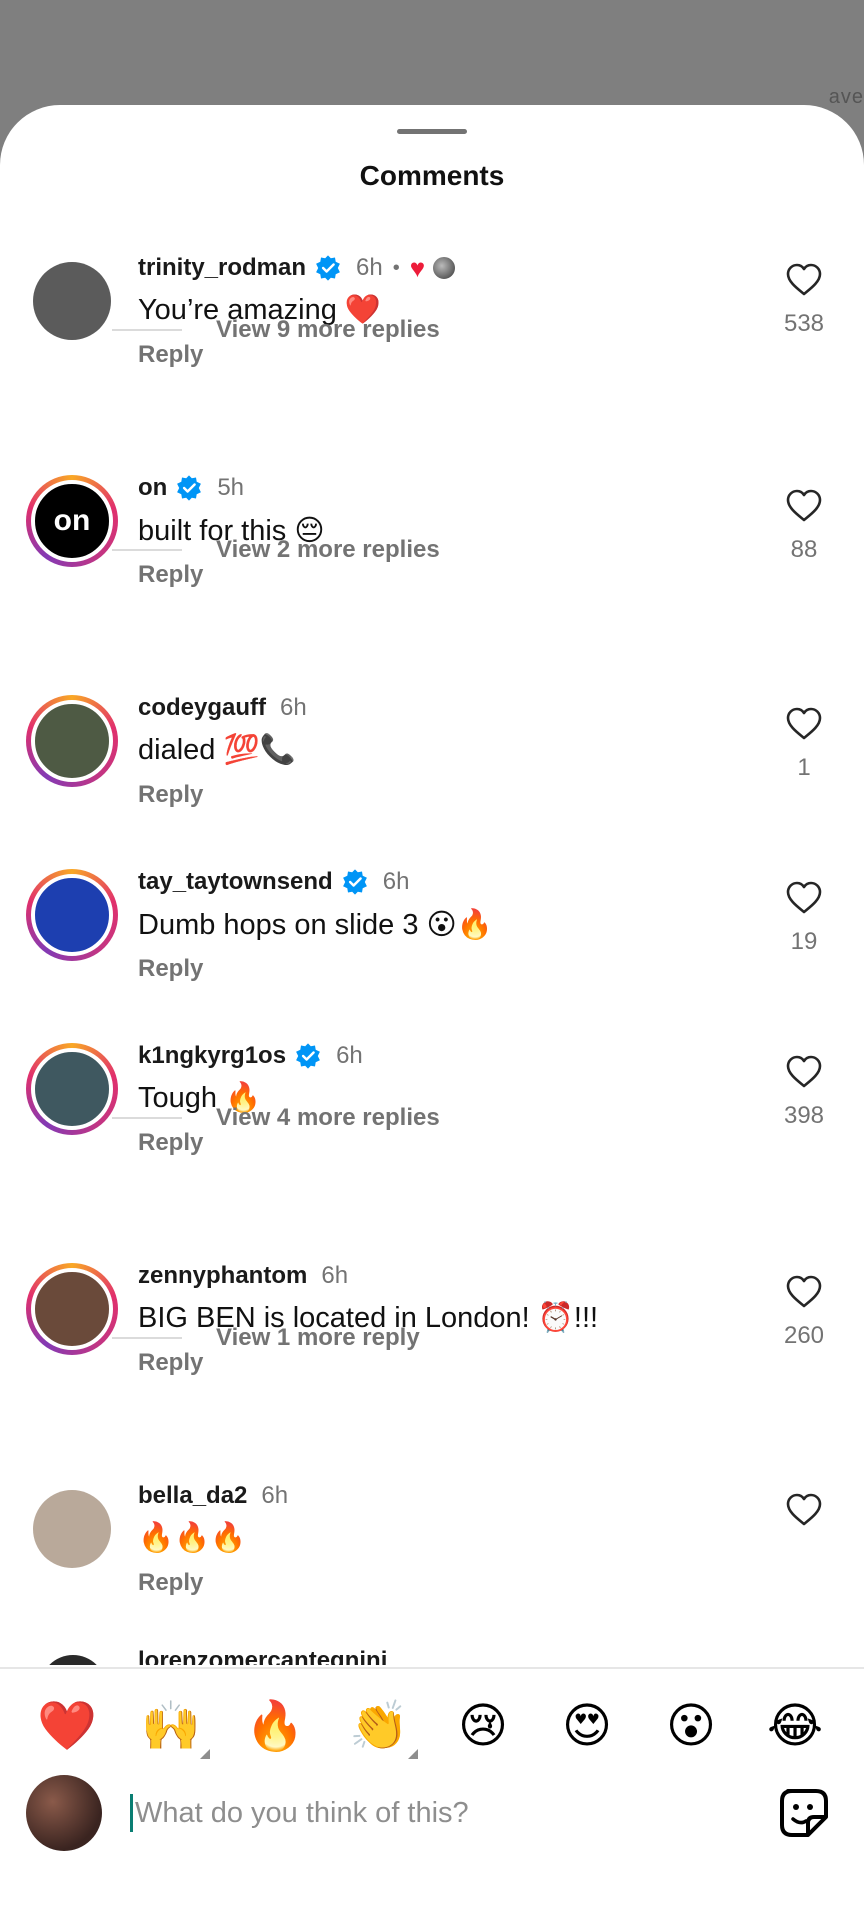 This screenshot has width=864, height=1920. What do you see at coordinates (804, 1115) in the screenshot?
I see `like-count: 398` at bounding box center [804, 1115].